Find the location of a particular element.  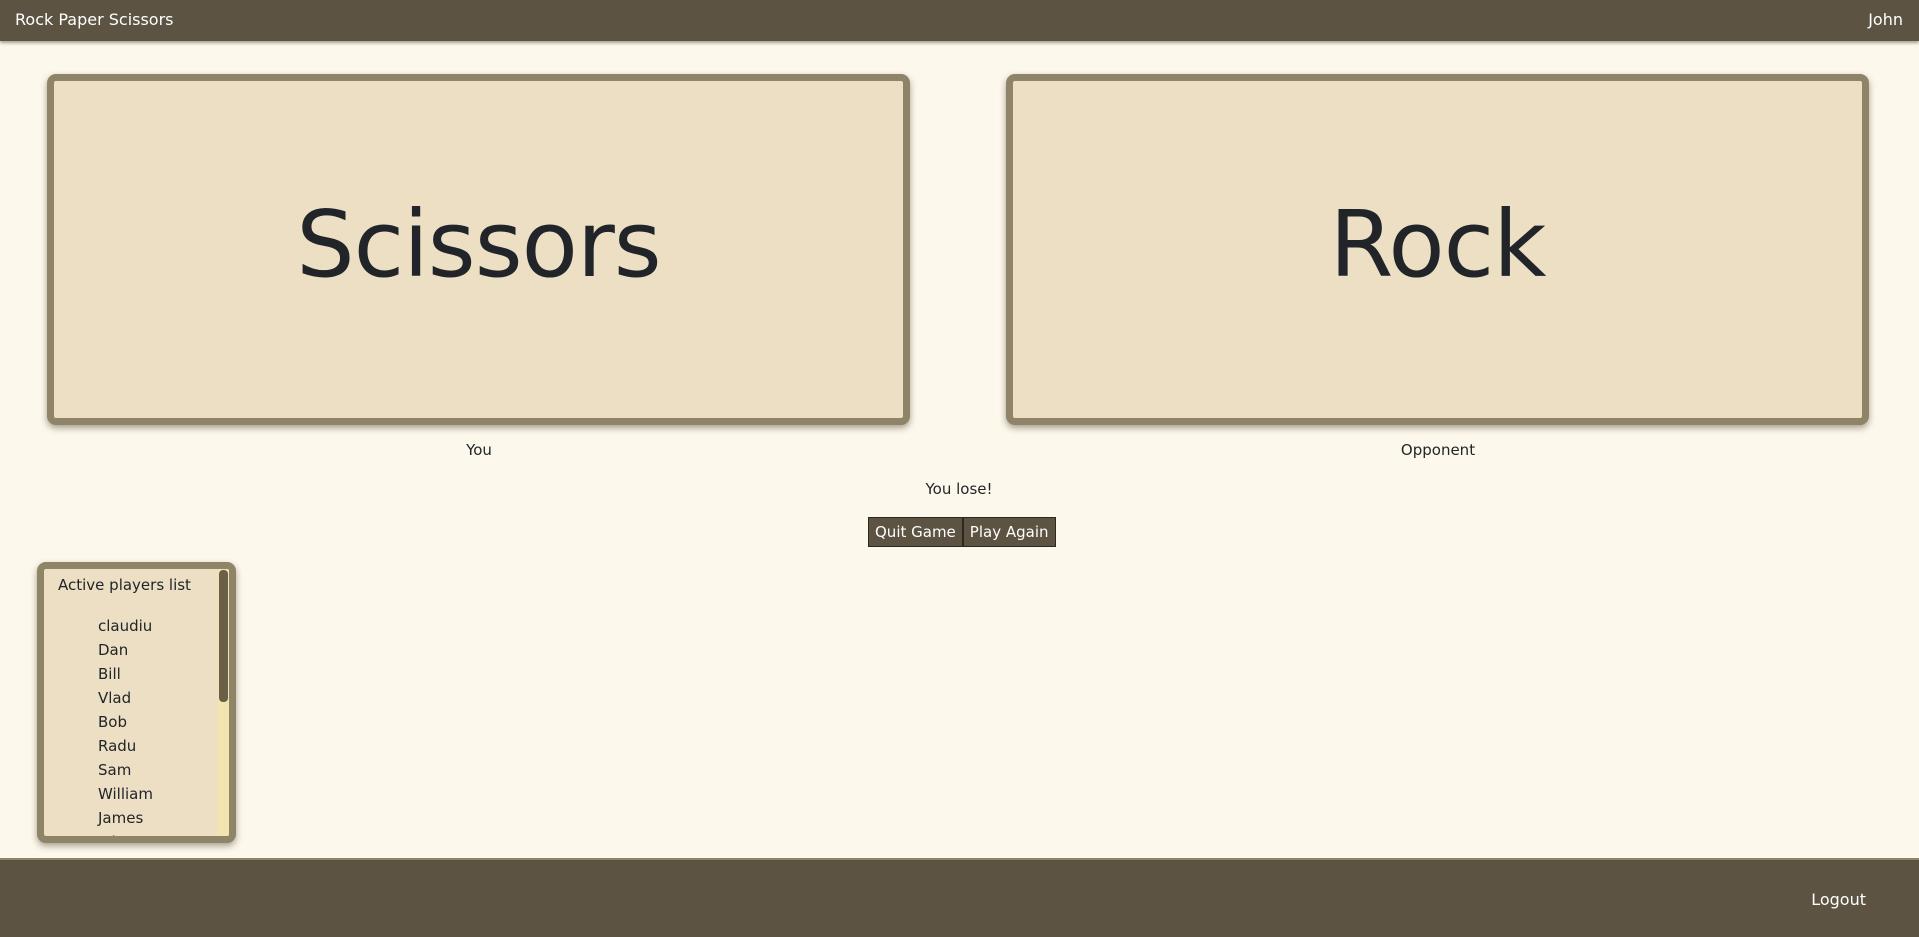

logout-link: Logout is located at coordinates (1838, 899).